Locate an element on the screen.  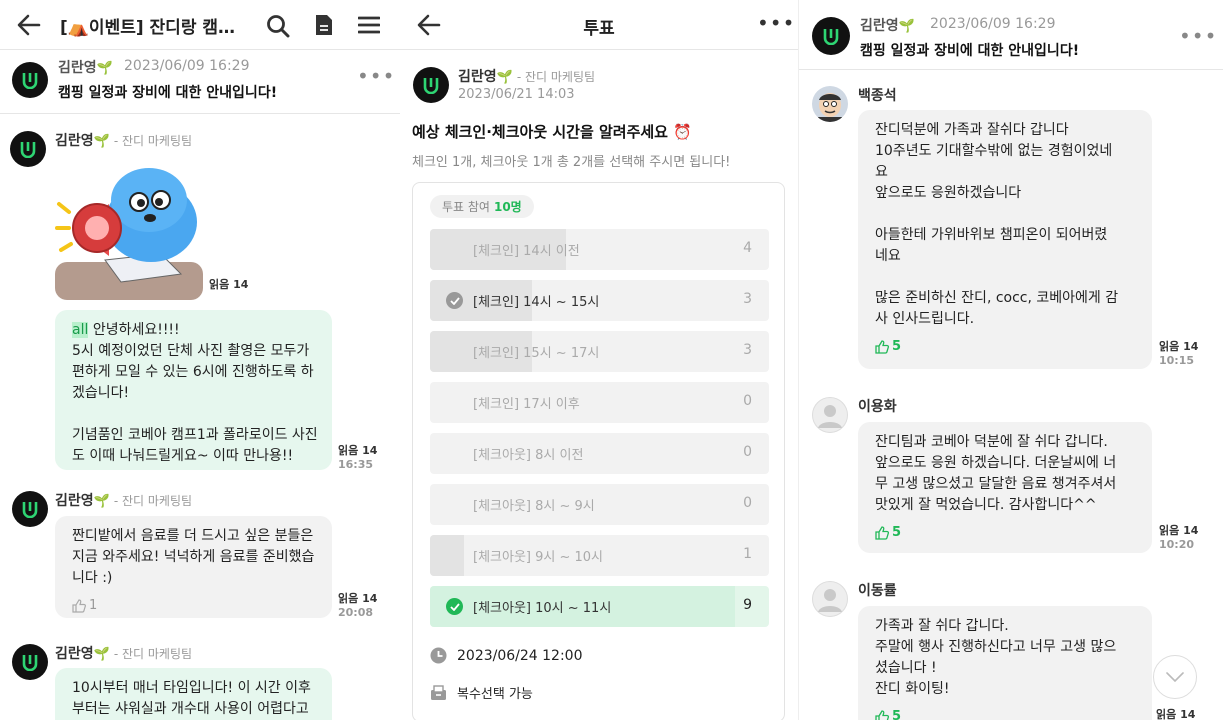
file-icon is located at coordinates (324, 25).